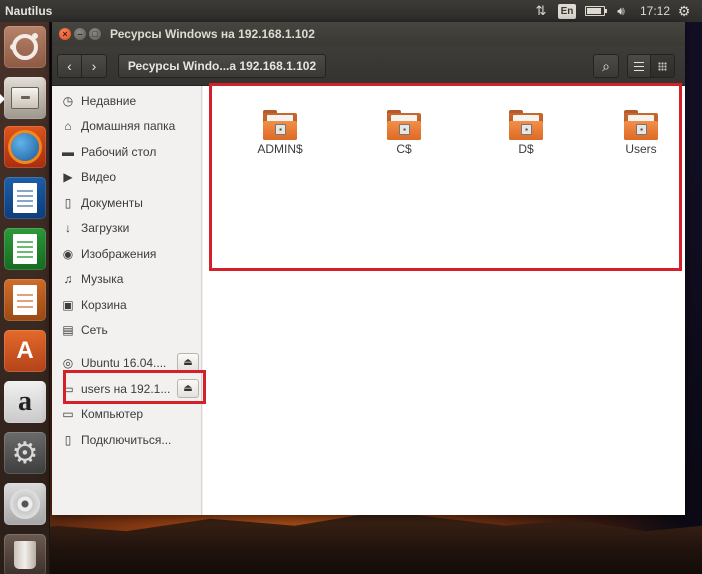 This screenshot has width=702, height=574. I want to click on window-titlebar: × – □ Ресурсы Windows на 192.168.1.102, so click(368, 34).